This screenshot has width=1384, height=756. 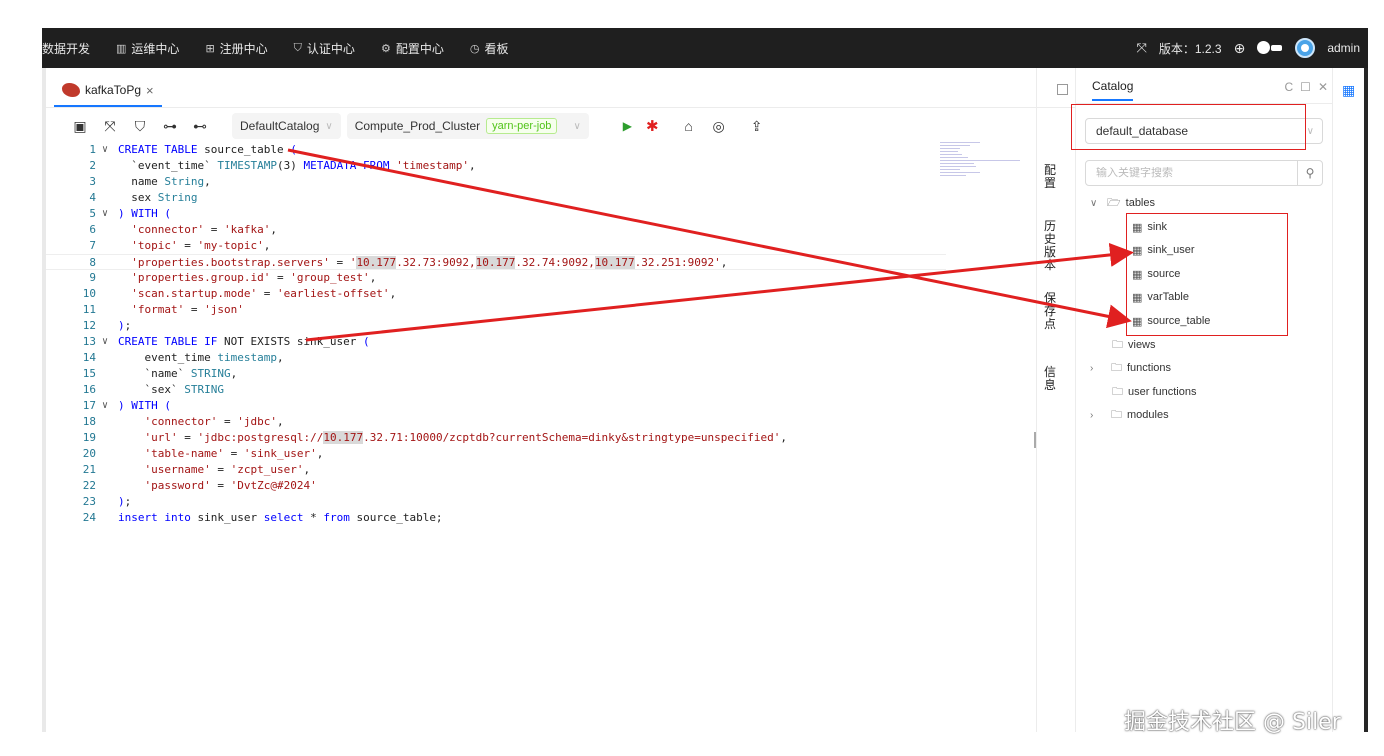 I want to click on nav-dashboard: ◷ 看板, so click(x=489, y=48).